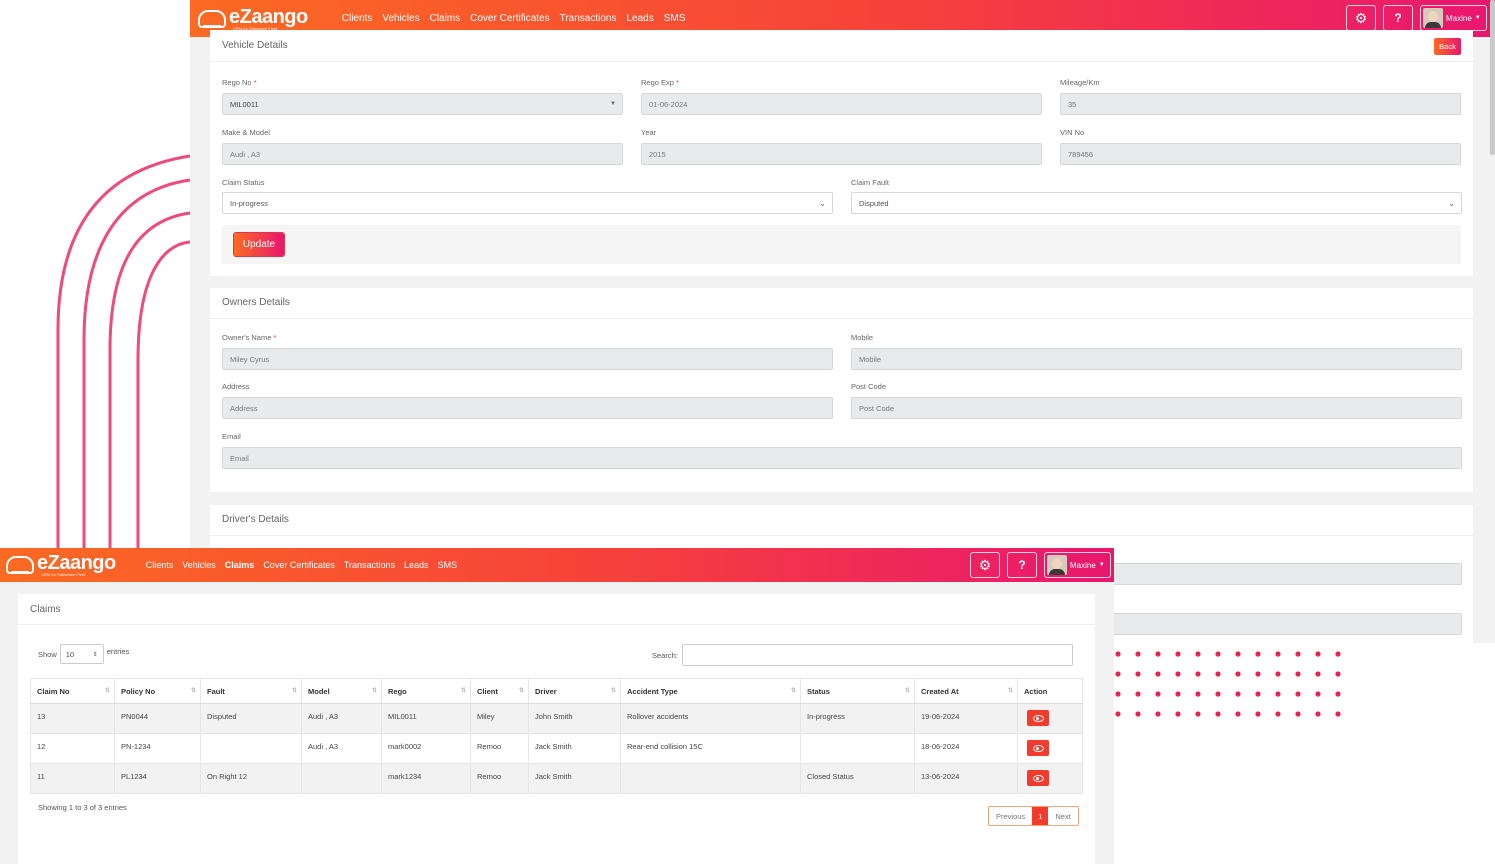 This screenshot has width=1495, height=864. What do you see at coordinates (1156, 359) in the screenshot?
I see `mobile-field: Mobile` at bounding box center [1156, 359].